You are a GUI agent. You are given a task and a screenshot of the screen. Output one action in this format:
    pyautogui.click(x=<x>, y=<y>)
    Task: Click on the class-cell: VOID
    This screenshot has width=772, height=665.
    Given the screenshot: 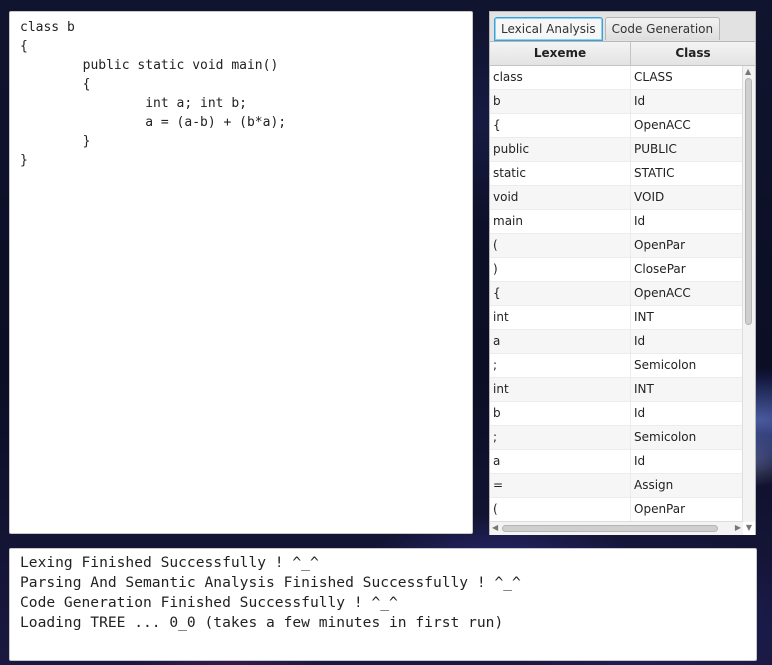 What is the action you would take?
    pyautogui.click(x=649, y=197)
    